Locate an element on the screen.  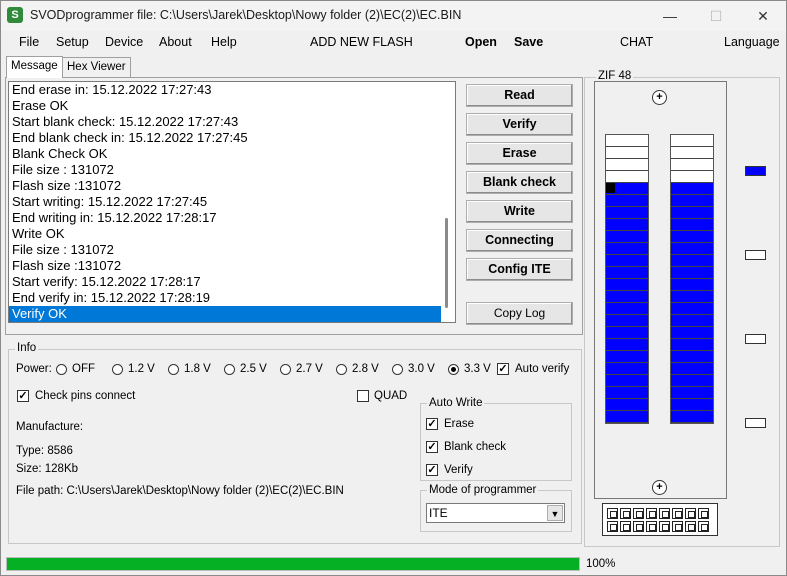
mode-label: Mode of programmer is located at coordinates (483, 490).